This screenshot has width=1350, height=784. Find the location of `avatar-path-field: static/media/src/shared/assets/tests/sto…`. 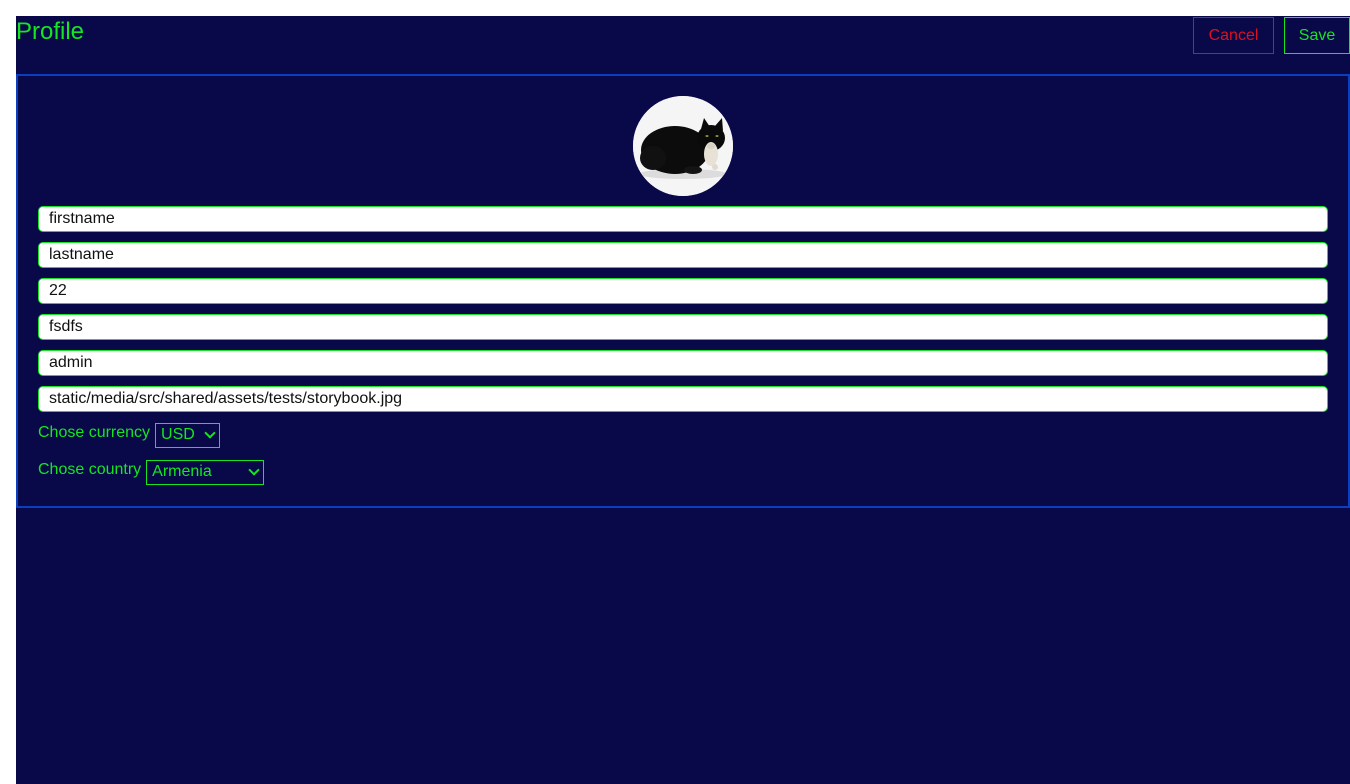

avatar-path-field: static/media/src/shared/assets/tests/sto… is located at coordinates (683, 399).